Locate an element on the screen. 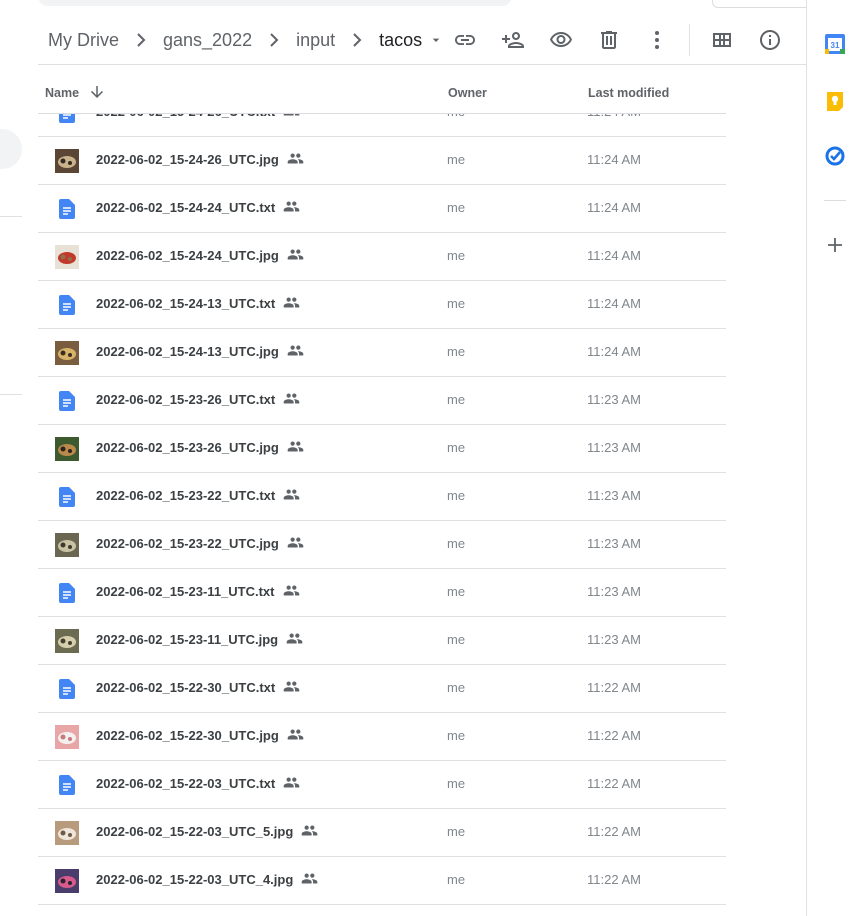 This screenshot has height=916, width=853. name-column-header: Name is located at coordinates (62, 93).